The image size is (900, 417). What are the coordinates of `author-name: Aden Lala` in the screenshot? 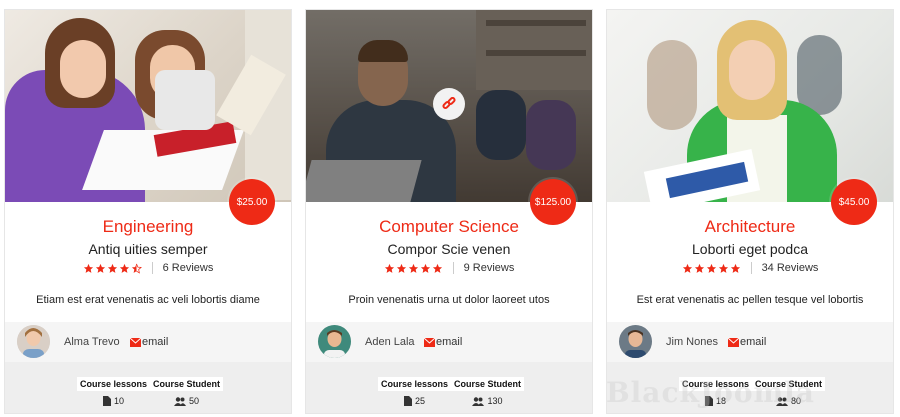 It's located at (390, 342).